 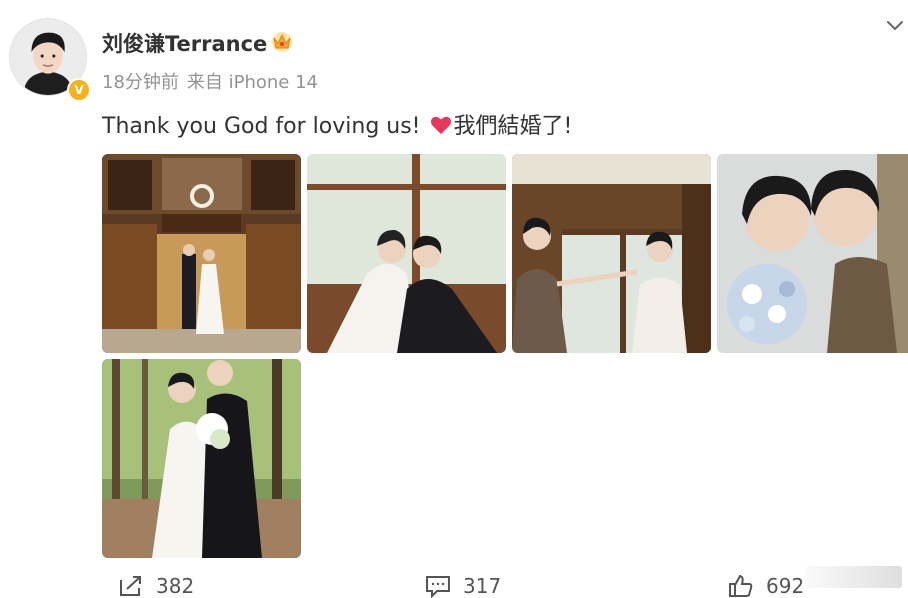 What do you see at coordinates (513, 126) in the screenshot?
I see `post-text-chinese: 我們結婚了!` at bounding box center [513, 126].